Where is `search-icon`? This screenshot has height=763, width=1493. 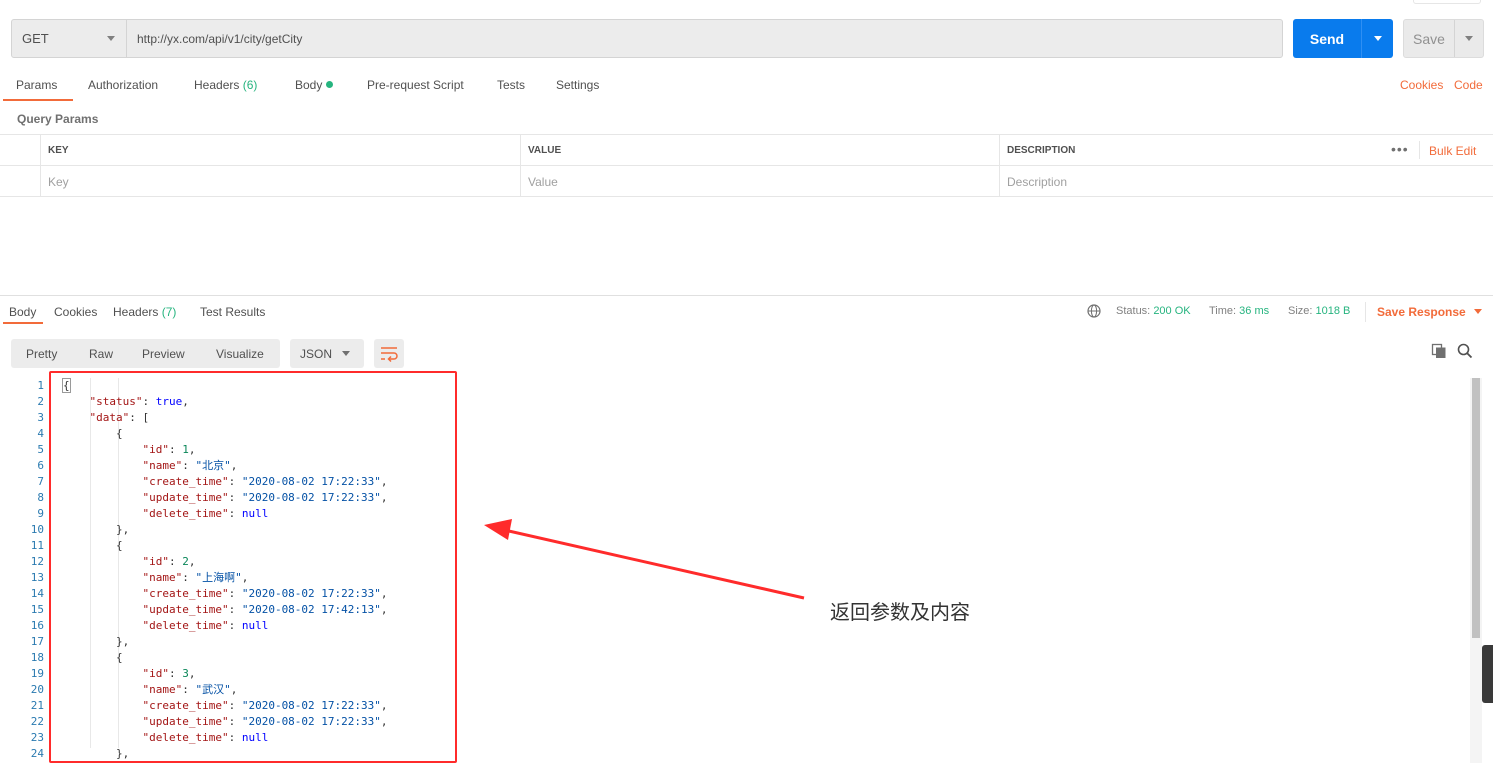
search-icon is located at coordinates (1465, 351).